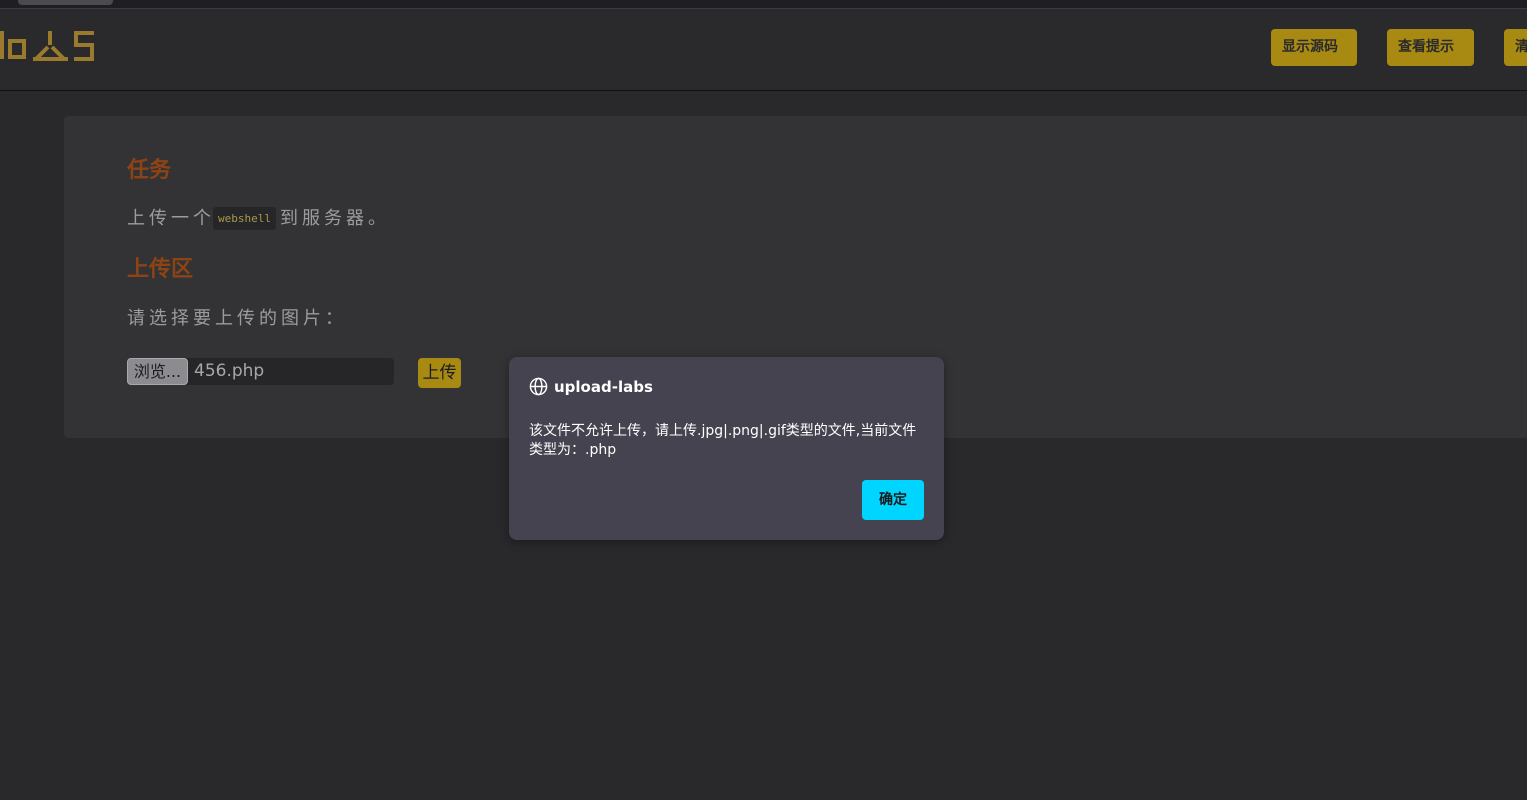 This screenshot has width=1527, height=800. I want to click on task-description: 上传一个 webshell 到服务器。, so click(258, 217).